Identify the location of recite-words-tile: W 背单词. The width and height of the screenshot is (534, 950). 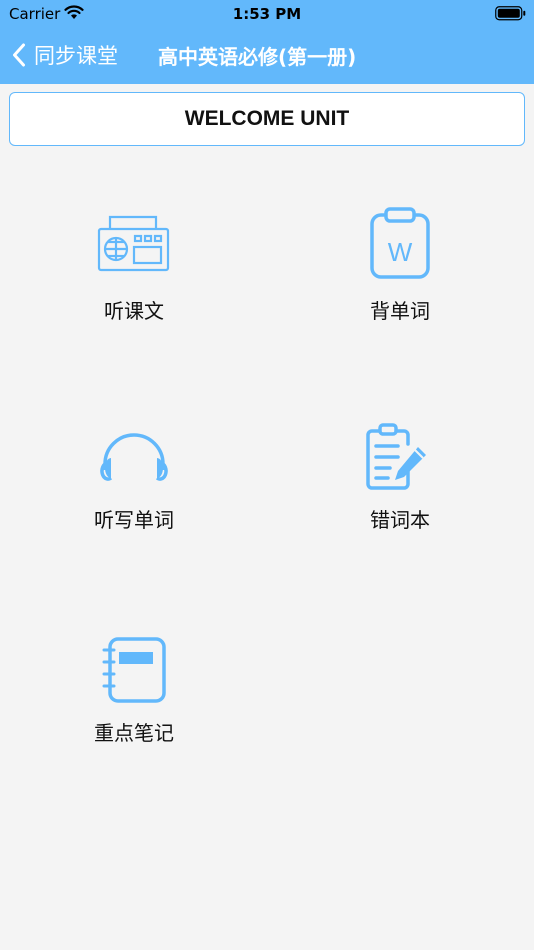
(400, 272).